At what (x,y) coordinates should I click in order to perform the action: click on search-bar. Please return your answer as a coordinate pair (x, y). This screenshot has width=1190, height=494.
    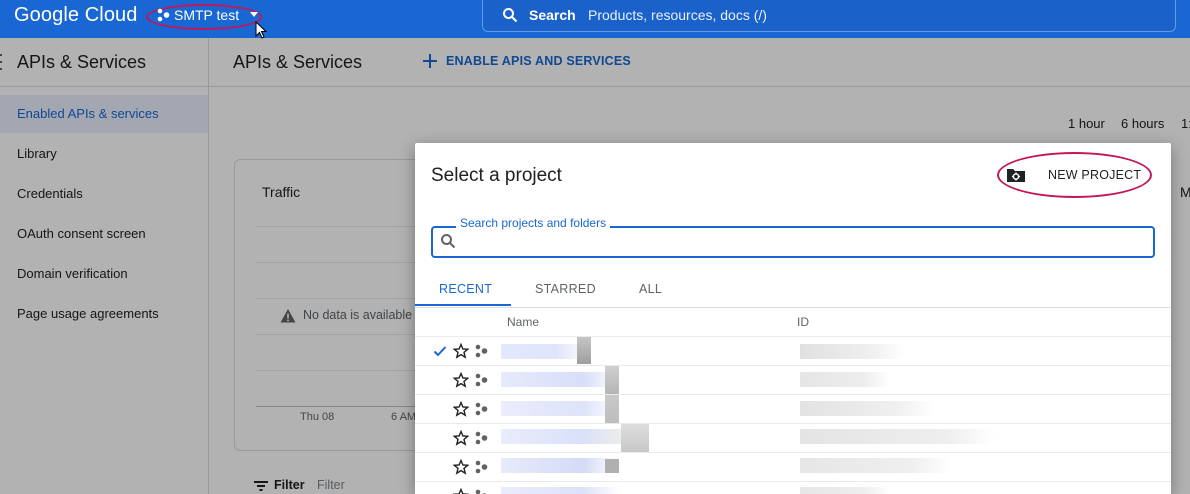
    Looking at the image, I should click on (829, 16).